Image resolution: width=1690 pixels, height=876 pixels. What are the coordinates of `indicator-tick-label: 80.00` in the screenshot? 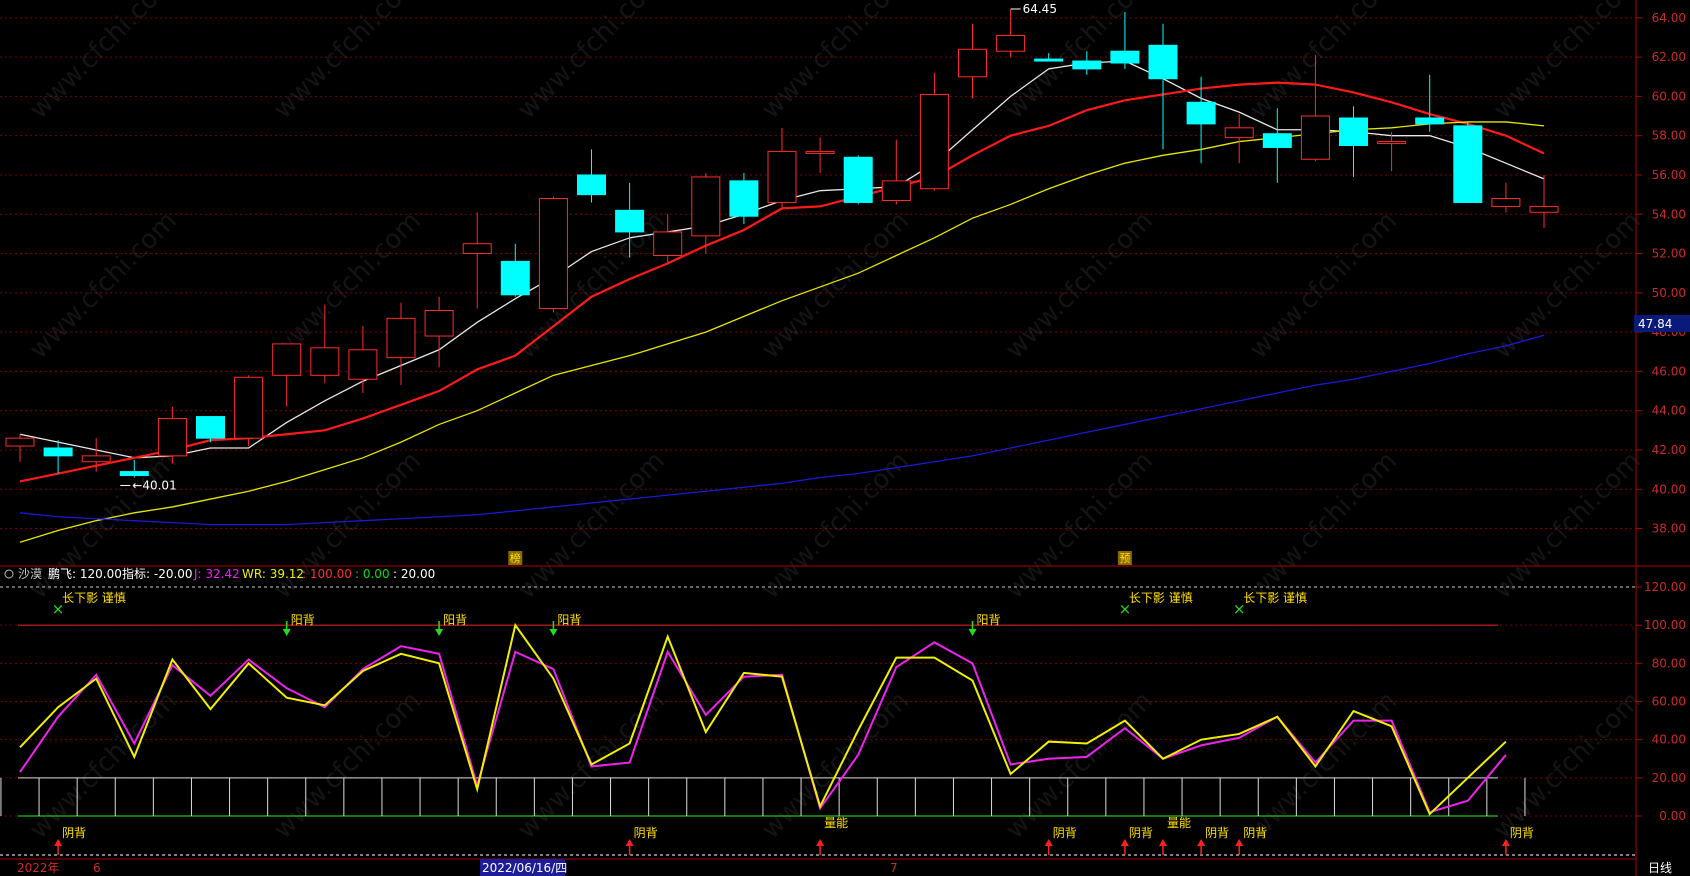 It's located at (1669, 663).